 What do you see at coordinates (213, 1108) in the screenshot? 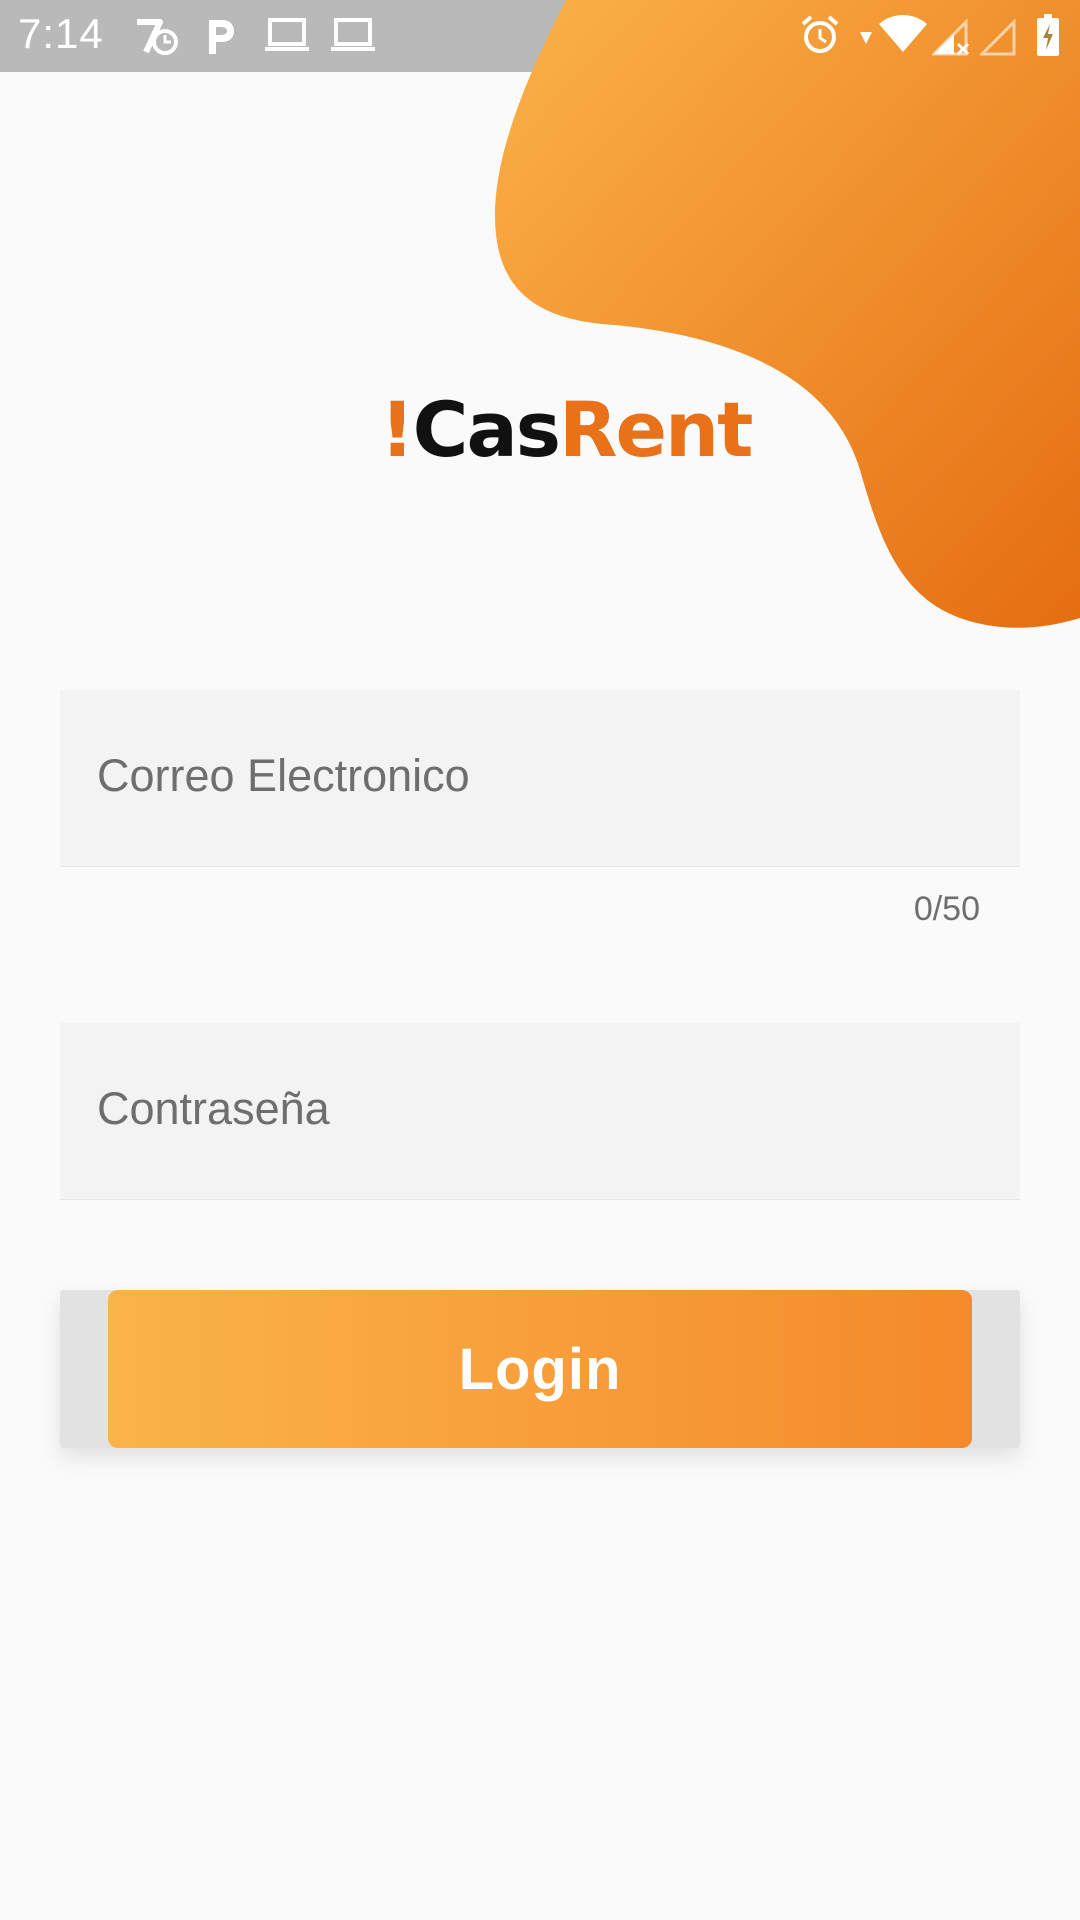
I see `password-field-label: Contraseña` at bounding box center [213, 1108].